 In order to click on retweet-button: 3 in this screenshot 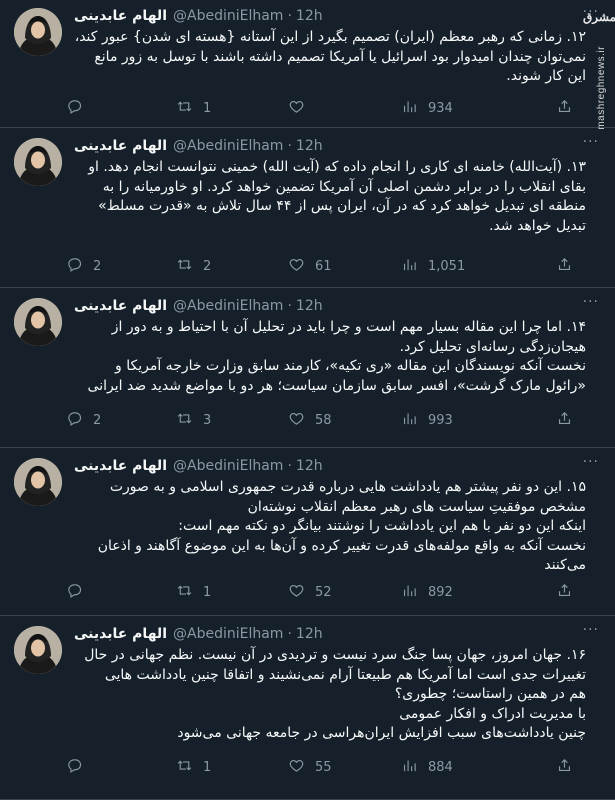, I will do `click(193, 420)`.